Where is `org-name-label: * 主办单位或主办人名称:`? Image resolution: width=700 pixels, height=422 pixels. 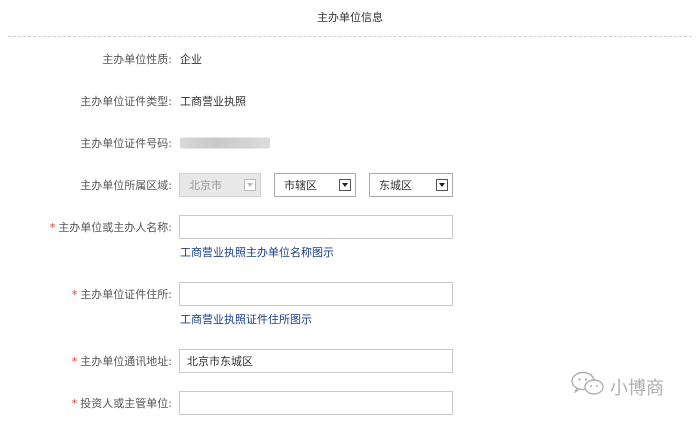
org-name-label: * 主办单位或主办人名称: is located at coordinates (111, 227).